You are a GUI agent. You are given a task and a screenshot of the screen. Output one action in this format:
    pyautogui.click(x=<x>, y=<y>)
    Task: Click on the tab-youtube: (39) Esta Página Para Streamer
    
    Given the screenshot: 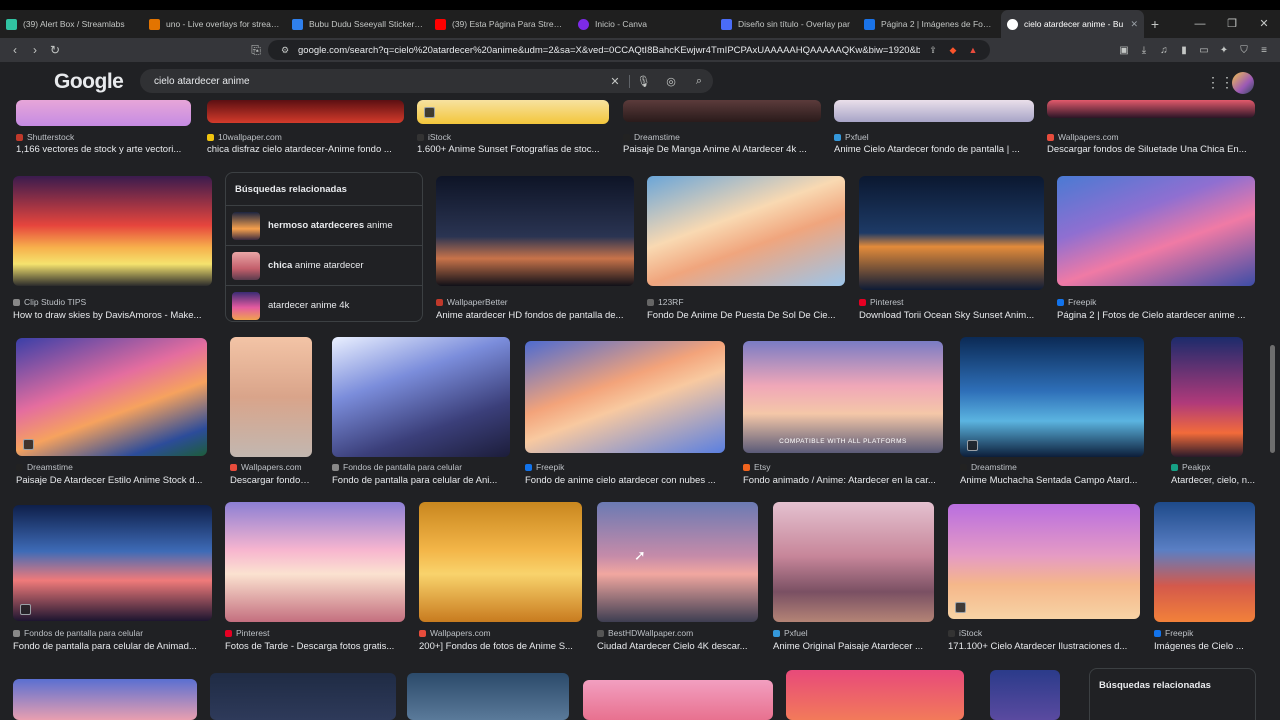 What is the action you would take?
    pyautogui.click(x=500, y=24)
    